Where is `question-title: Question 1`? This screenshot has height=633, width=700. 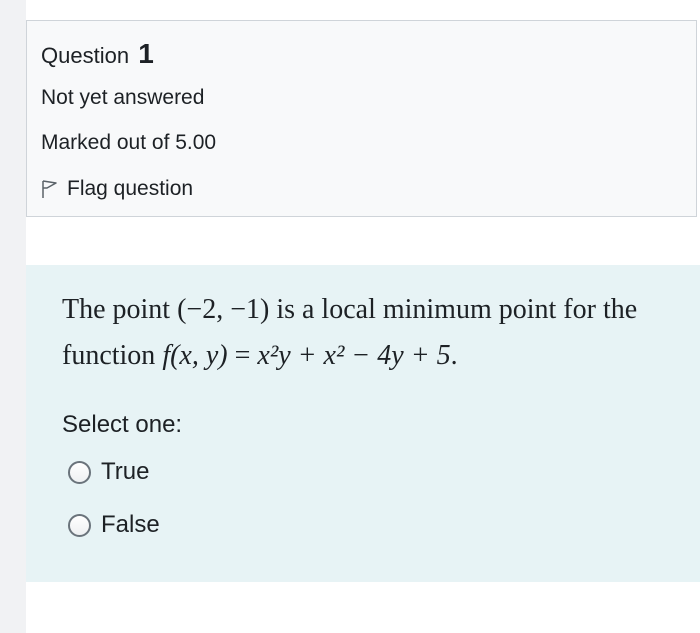 question-title: Question 1 is located at coordinates (97, 55).